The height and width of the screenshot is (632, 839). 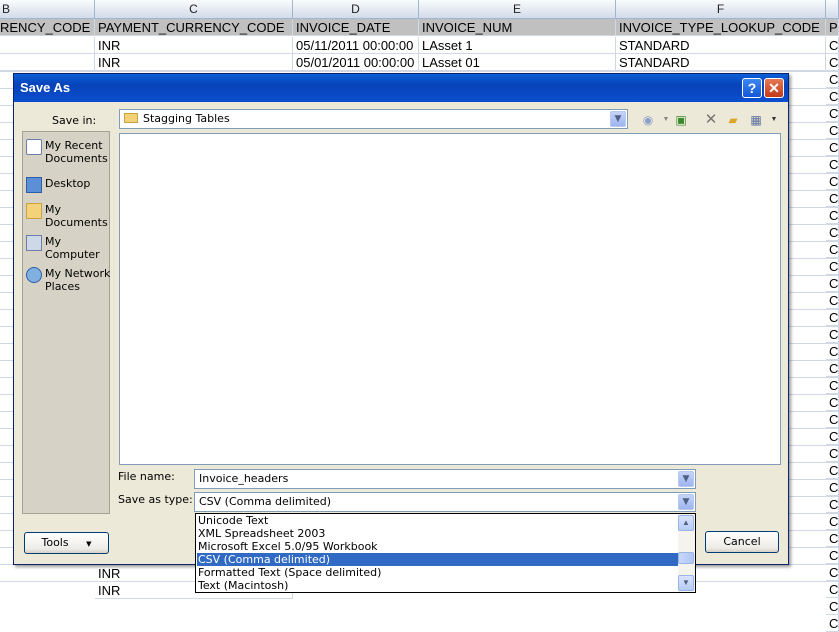 What do you see at coordinates (66, 543) in the screenshot?
I see `tools-button: Tools ▼` at bounding box center [66, 543].